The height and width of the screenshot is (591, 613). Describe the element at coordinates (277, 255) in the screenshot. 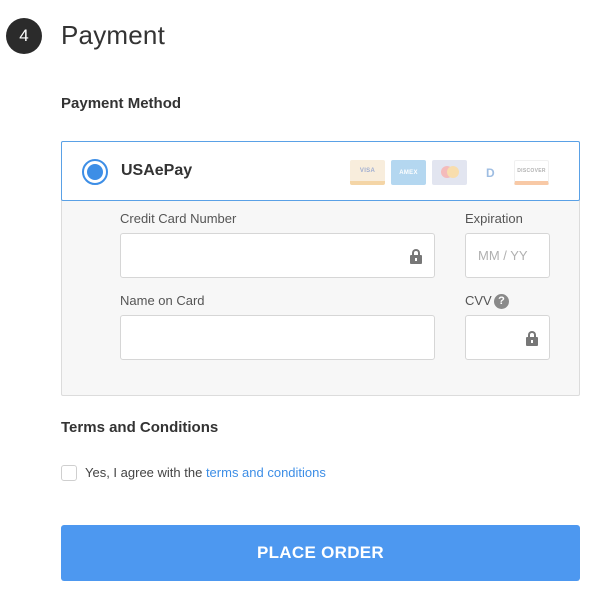

I see `card-number-input` at that location.